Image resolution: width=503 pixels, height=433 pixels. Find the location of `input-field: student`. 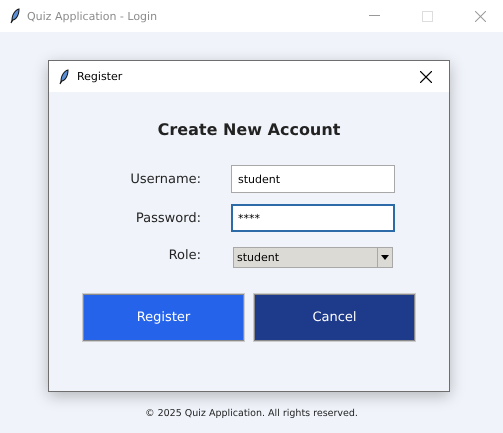

input-field: student is located at coordinates (313, 179).